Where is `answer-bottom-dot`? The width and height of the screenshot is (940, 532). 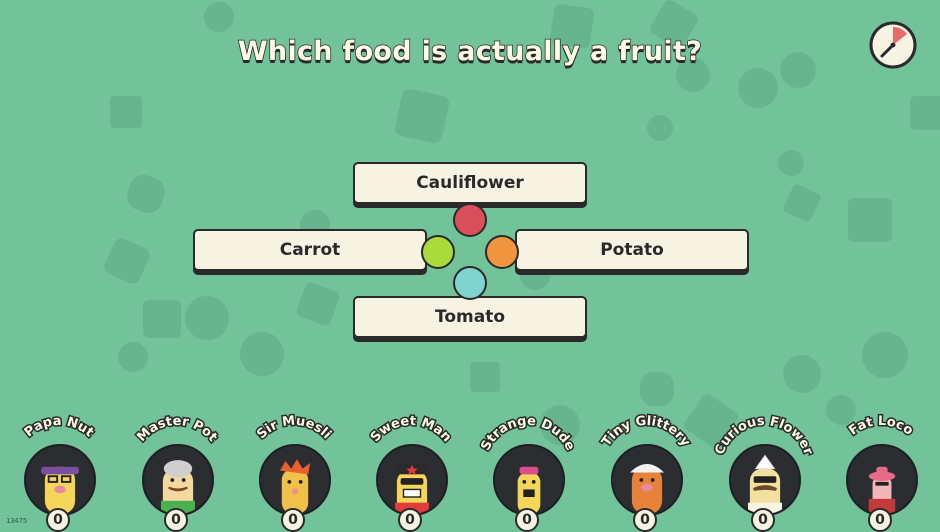 answer-bottom-dot is located at coordinates (470, 283).